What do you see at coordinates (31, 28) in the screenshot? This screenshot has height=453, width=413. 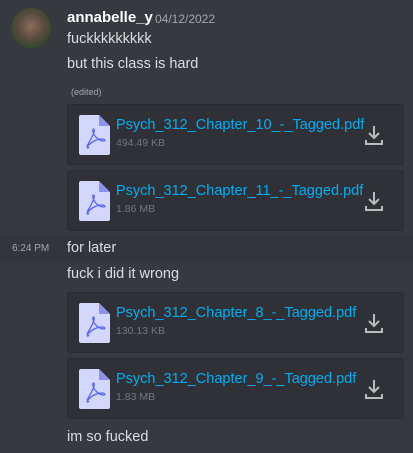 I see `avatar` at bounding box center [31, 28].